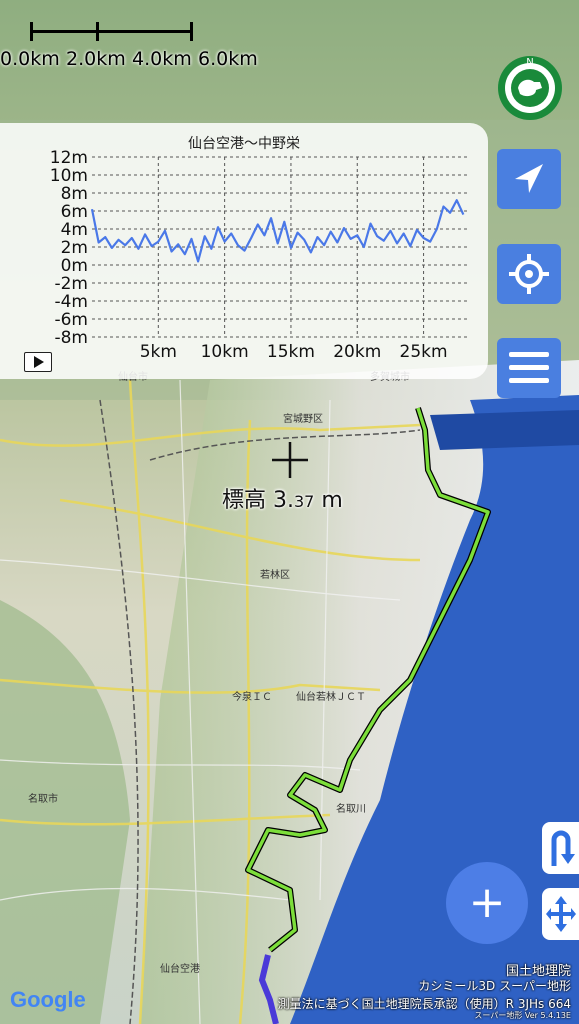 The image size is (579, 1024). I want to click on navigation-arrow-icon, so click(529, 178).